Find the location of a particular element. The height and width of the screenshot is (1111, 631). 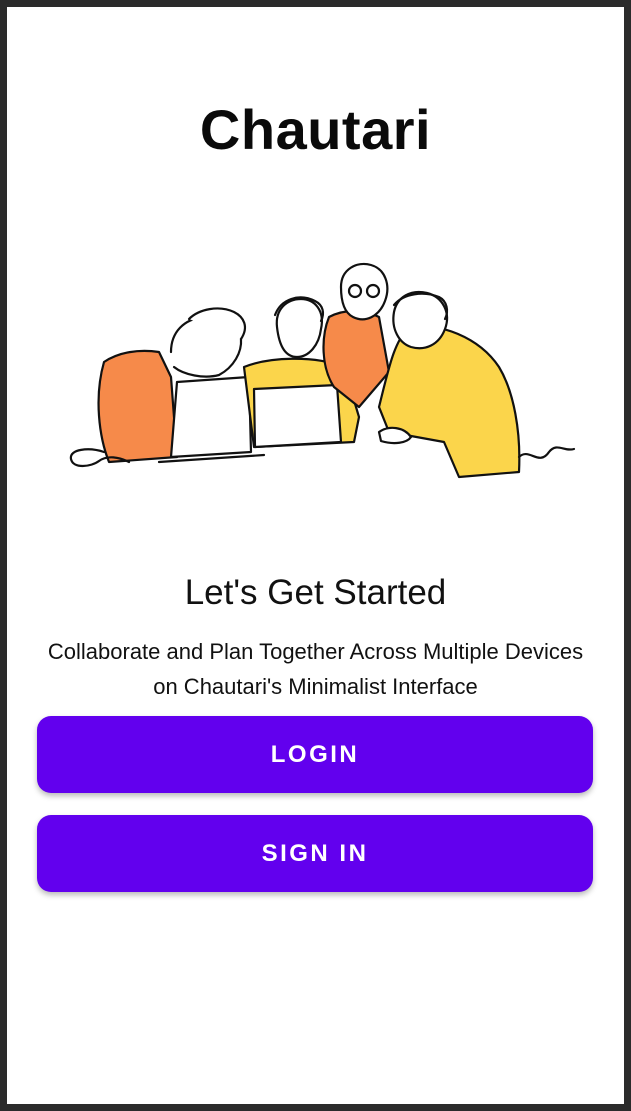

app-title: Chautari is located at coordinates (315, 129).